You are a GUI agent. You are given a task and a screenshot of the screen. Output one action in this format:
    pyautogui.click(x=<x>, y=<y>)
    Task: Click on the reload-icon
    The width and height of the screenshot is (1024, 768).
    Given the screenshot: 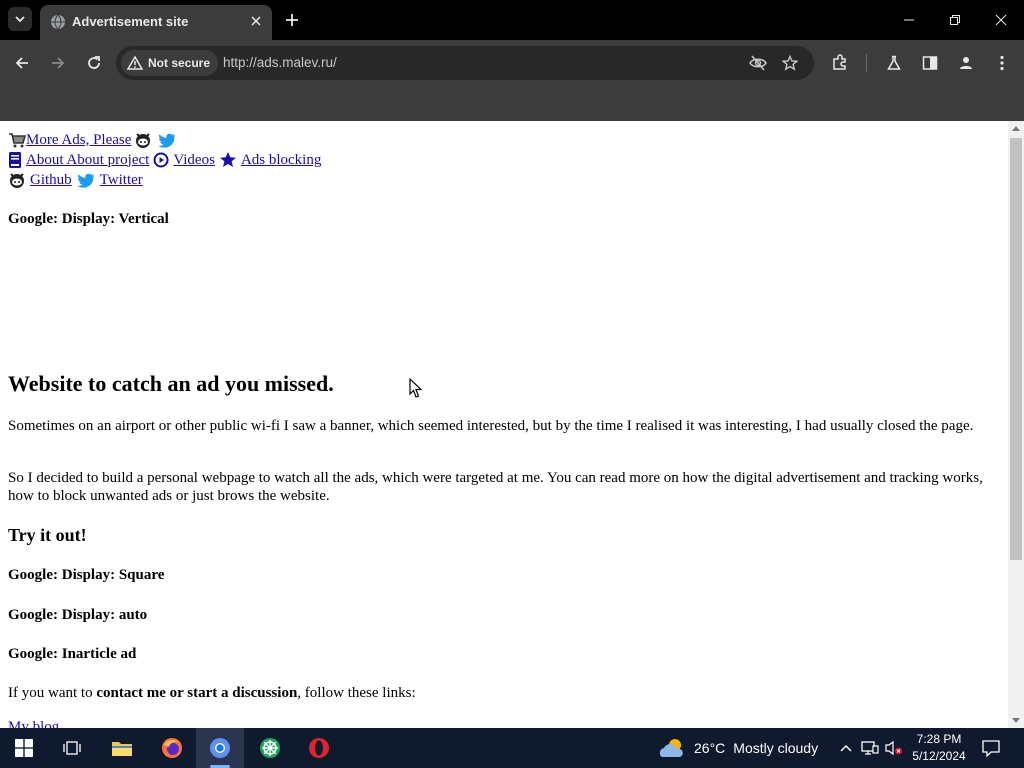 What is the action you would take?
    pyautogui.click(x=94, y=62)
    